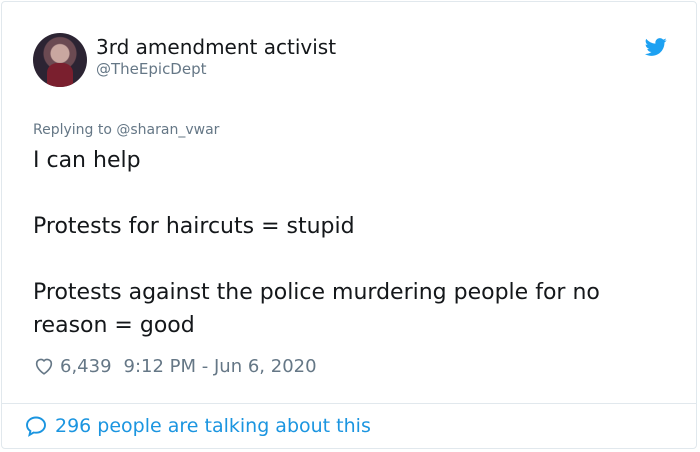  What do you see at coordinates (656, 47) in the screenshot?
I see `twitter-bird-icon` at bounding box center [656, 47].